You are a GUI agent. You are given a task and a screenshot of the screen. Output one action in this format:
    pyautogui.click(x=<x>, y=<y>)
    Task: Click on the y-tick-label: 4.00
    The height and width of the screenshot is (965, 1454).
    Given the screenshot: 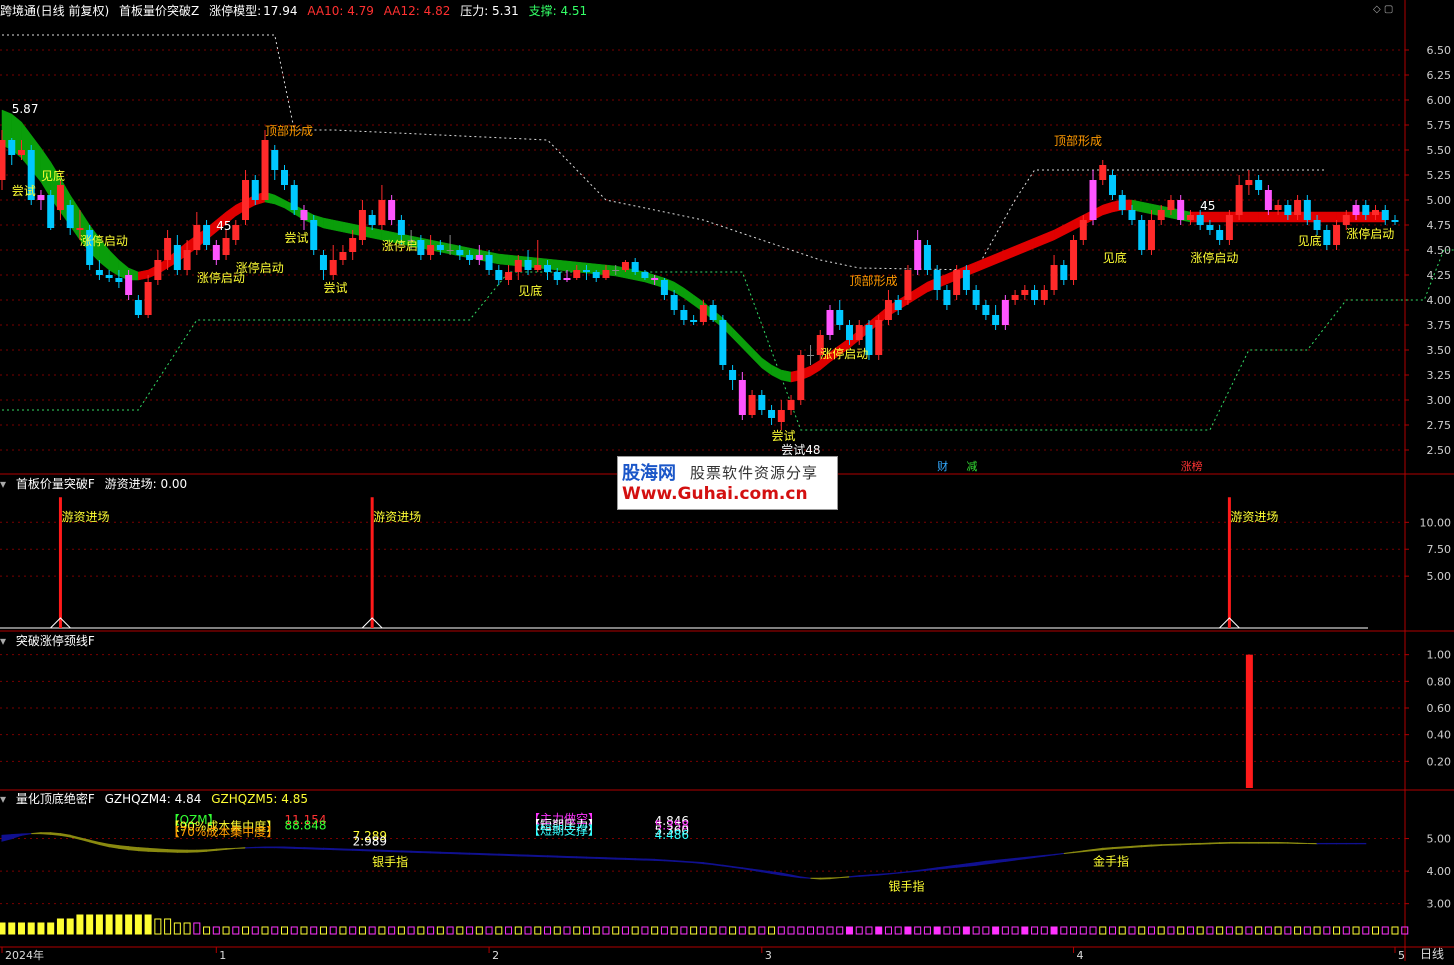 What is the action you would take?
    pyautogui.click(x=1439, y=871)
    